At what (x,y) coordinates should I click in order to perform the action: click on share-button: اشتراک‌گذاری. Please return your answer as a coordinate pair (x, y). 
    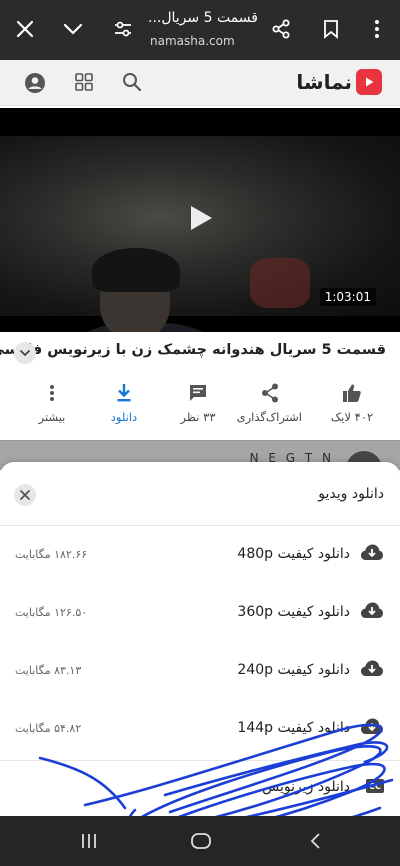
    Looking at the image, I should click on (269, 402).